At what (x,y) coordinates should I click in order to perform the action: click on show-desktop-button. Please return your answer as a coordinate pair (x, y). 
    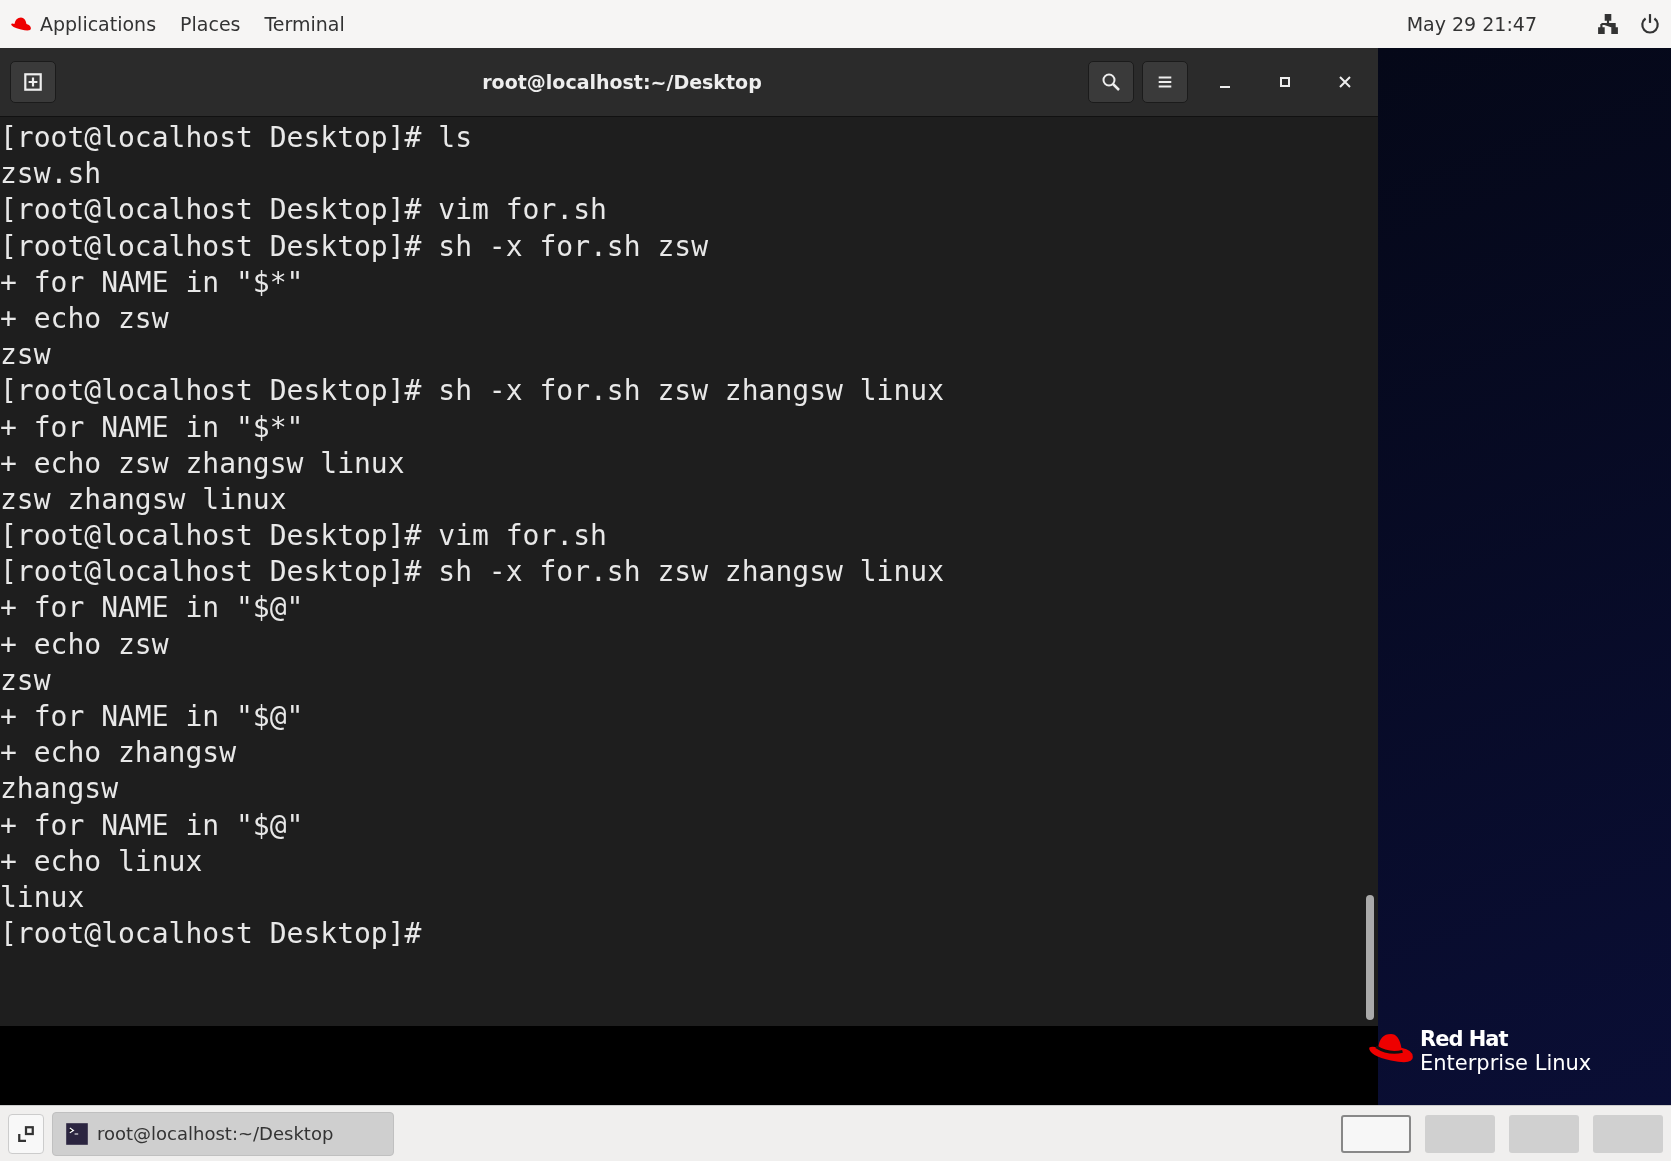
    Looking at the image, I should click on (26, 1133).